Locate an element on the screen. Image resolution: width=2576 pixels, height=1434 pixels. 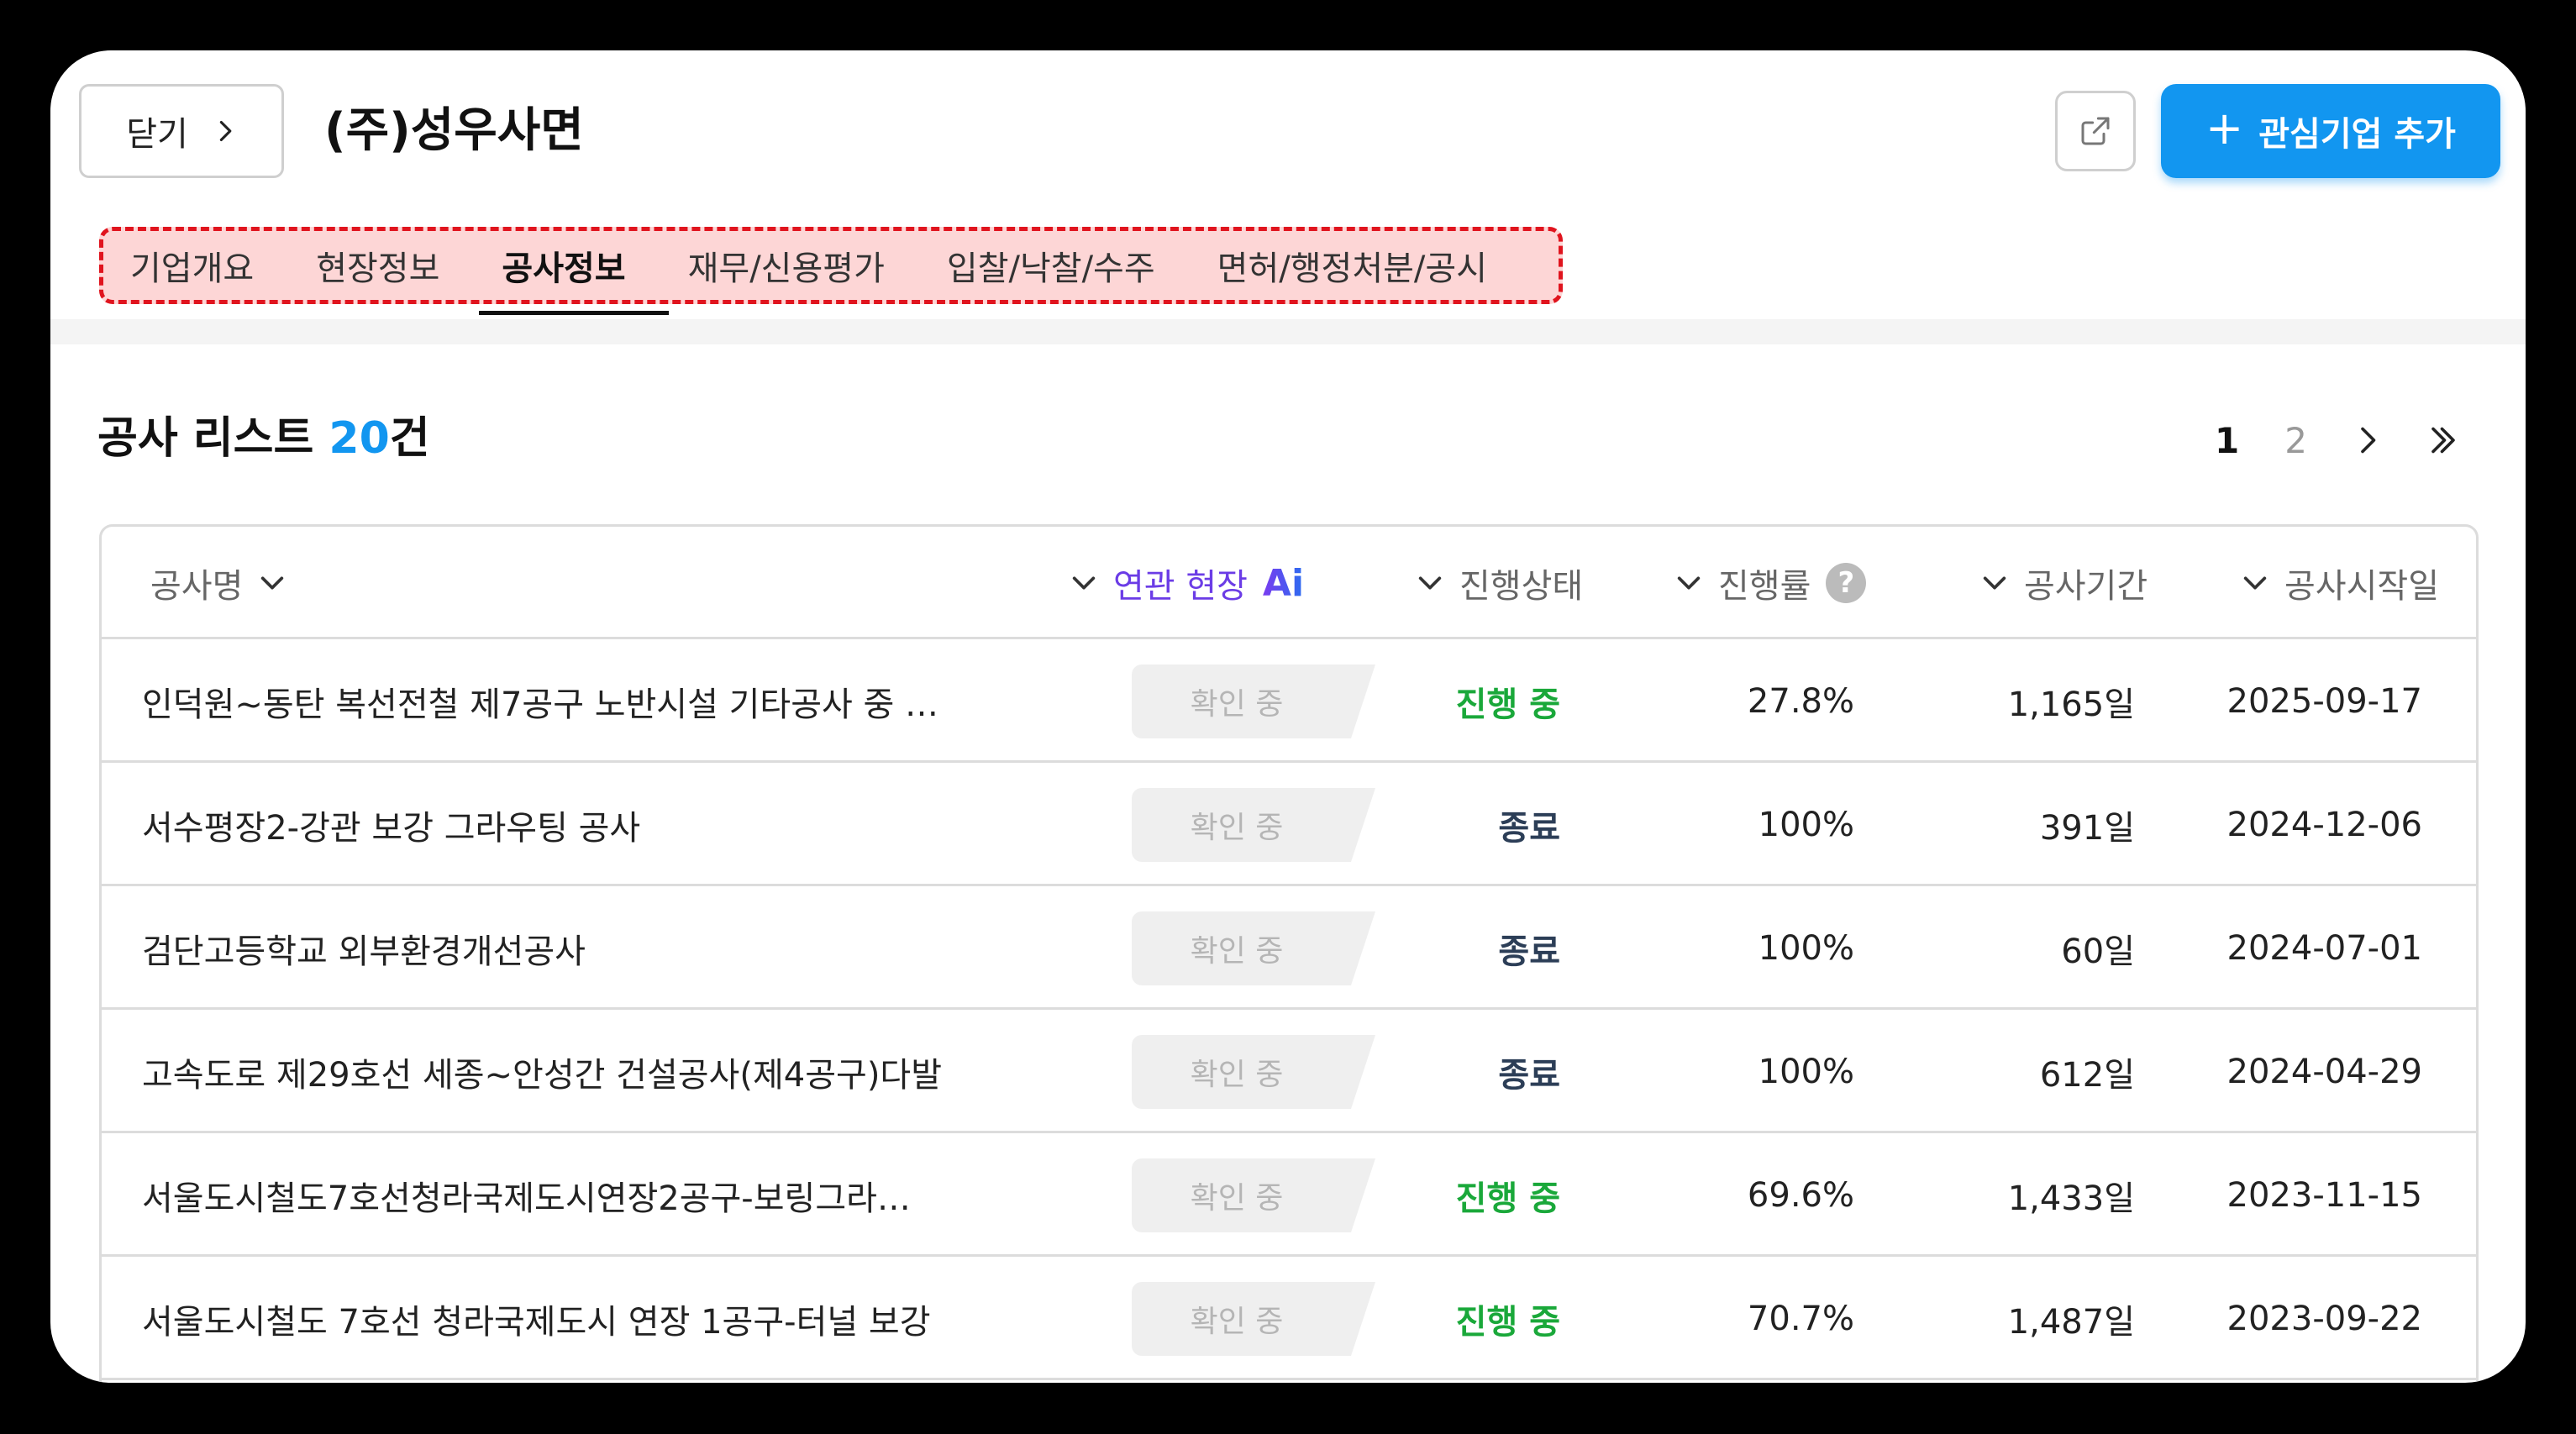
column-status-label: 진행상태 is located at coordinates (1521, 586).